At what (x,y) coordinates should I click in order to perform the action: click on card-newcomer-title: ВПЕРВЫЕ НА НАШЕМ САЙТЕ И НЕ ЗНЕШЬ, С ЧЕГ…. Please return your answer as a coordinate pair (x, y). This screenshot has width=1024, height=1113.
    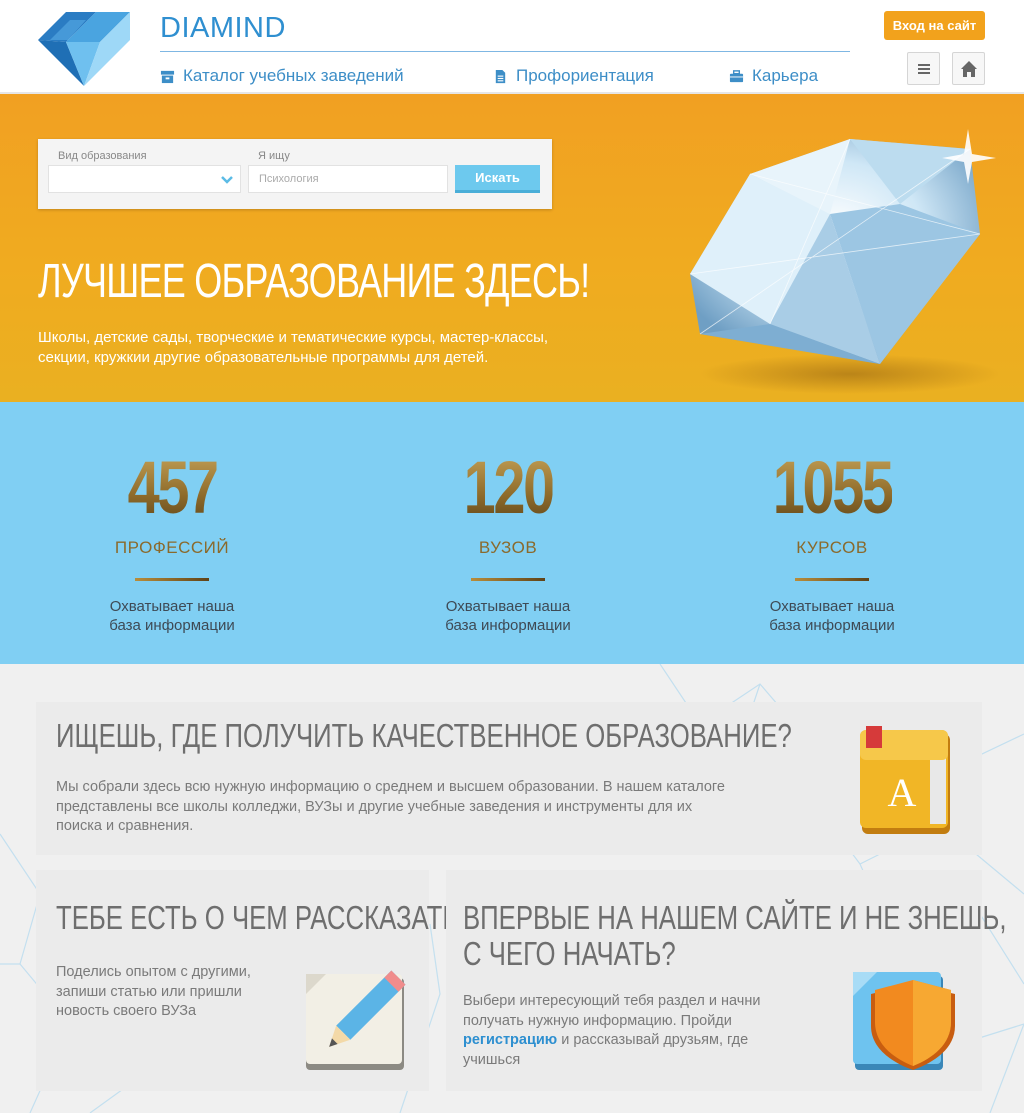
    Looking at the image, I should click on (735, 935).